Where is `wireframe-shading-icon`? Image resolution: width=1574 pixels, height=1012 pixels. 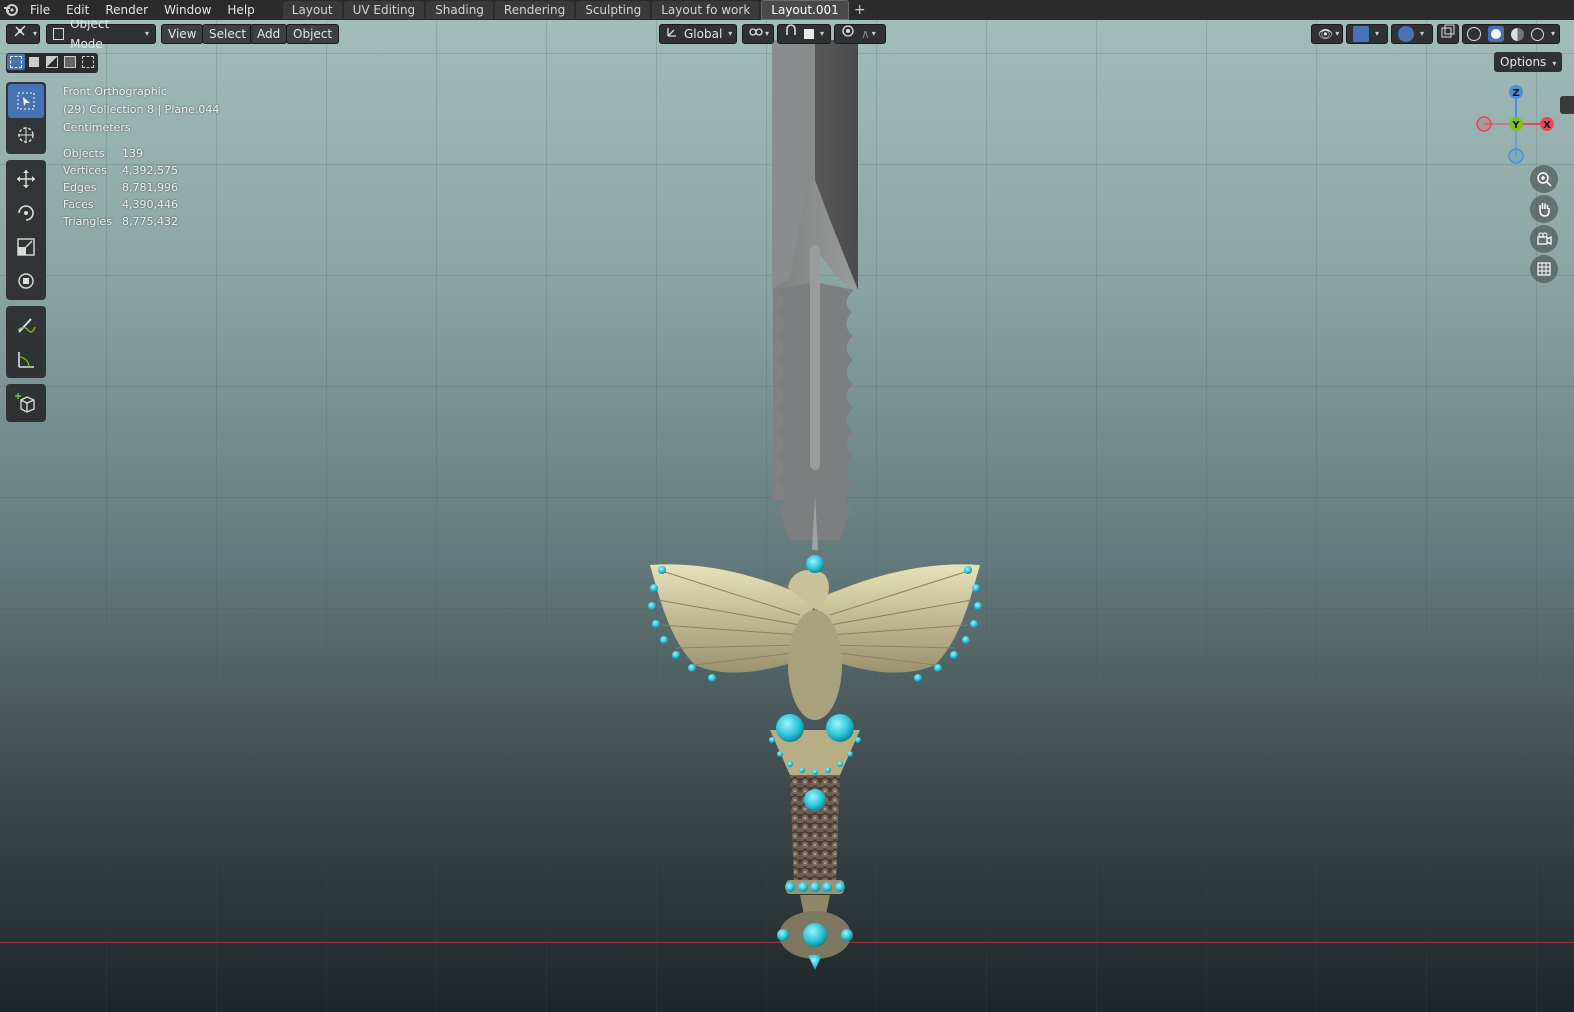 wireframe-shading-icon is located at coordinates (1474, 34).